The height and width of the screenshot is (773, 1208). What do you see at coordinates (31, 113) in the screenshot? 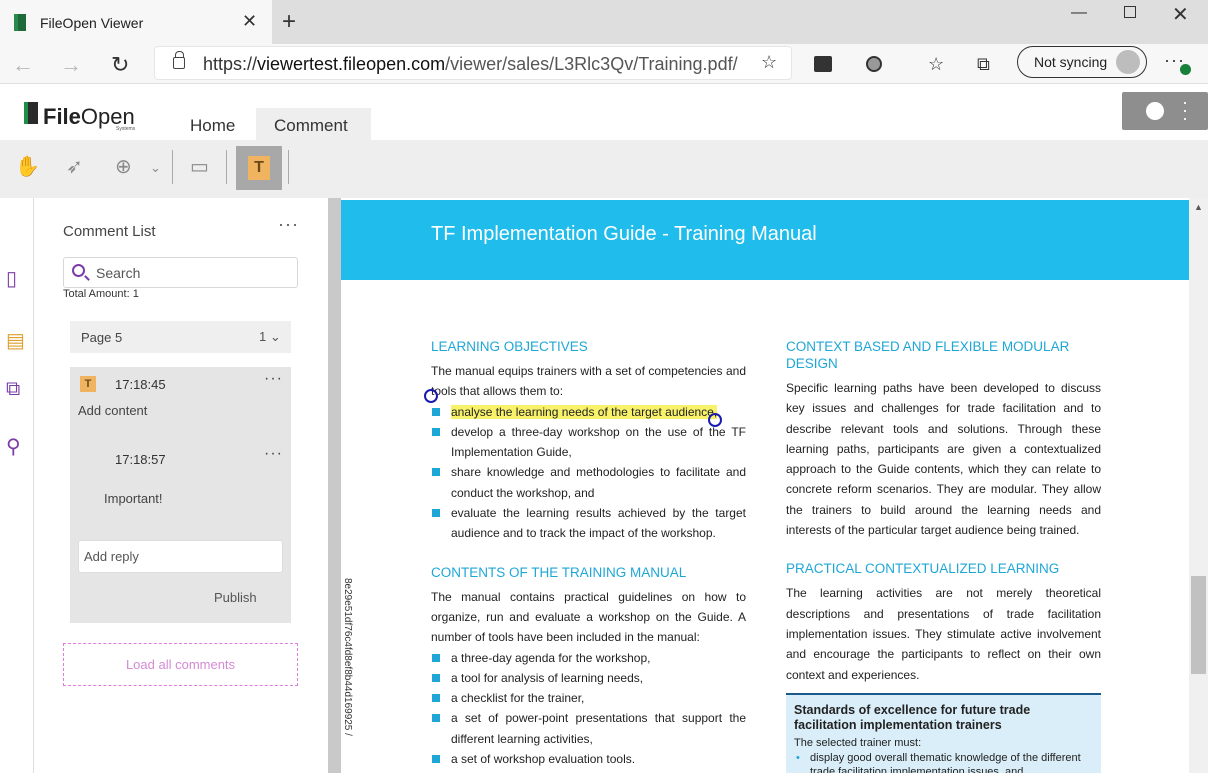
I see `fileopen-logo-icon` at bounding box center [31, 113].